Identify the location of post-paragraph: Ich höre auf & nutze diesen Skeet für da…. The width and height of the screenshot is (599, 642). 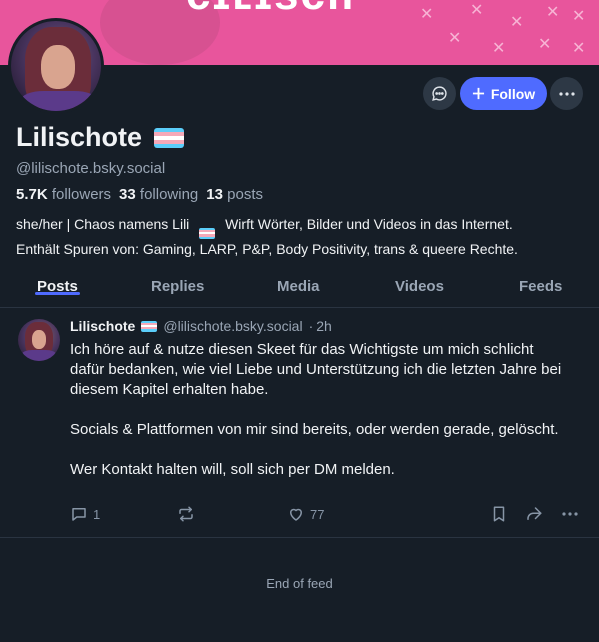
(316, 369).